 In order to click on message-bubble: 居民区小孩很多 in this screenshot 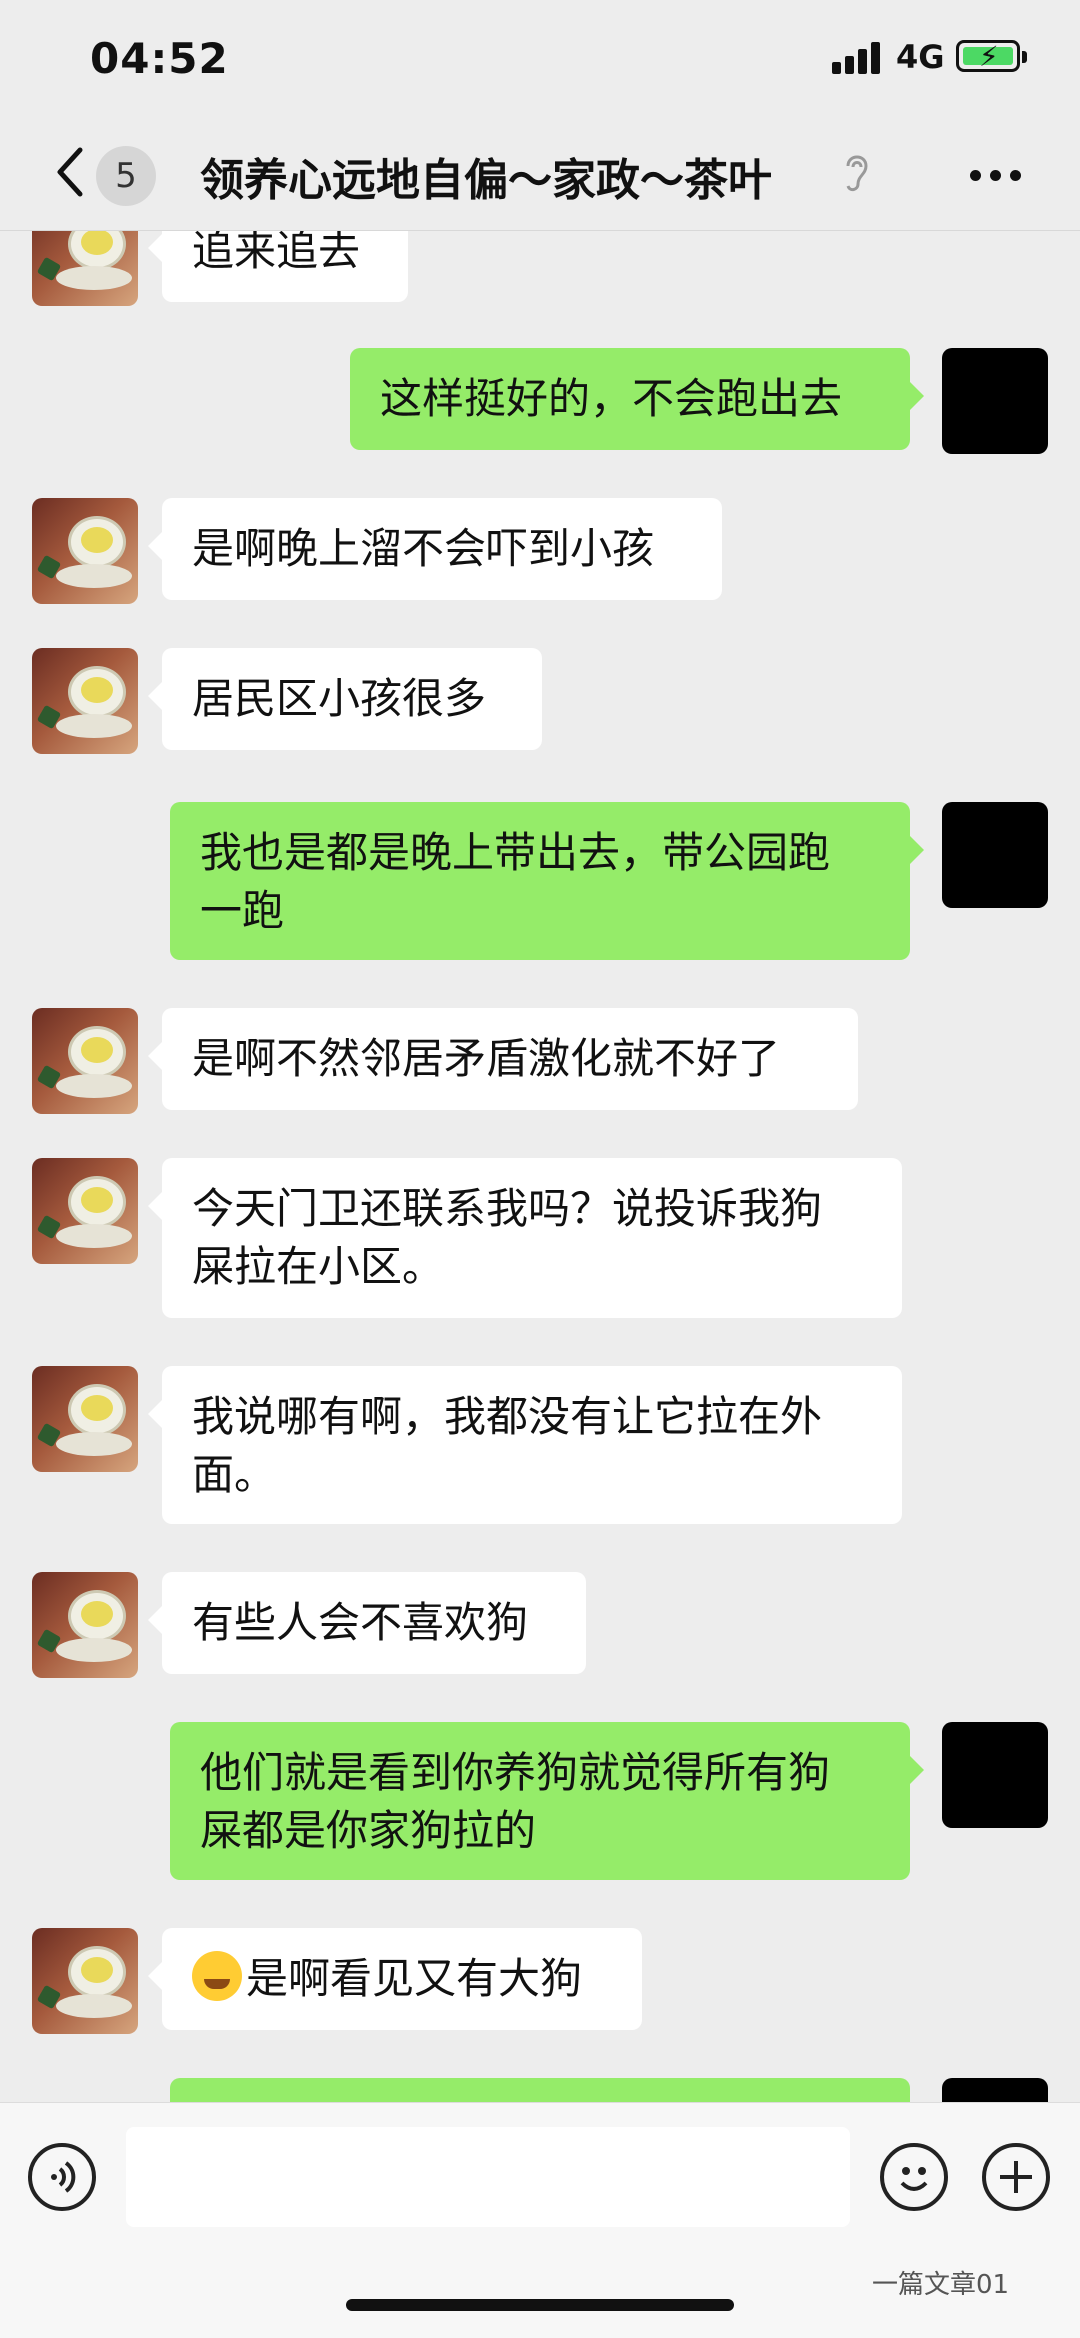, I will do `click(345, 699)`.